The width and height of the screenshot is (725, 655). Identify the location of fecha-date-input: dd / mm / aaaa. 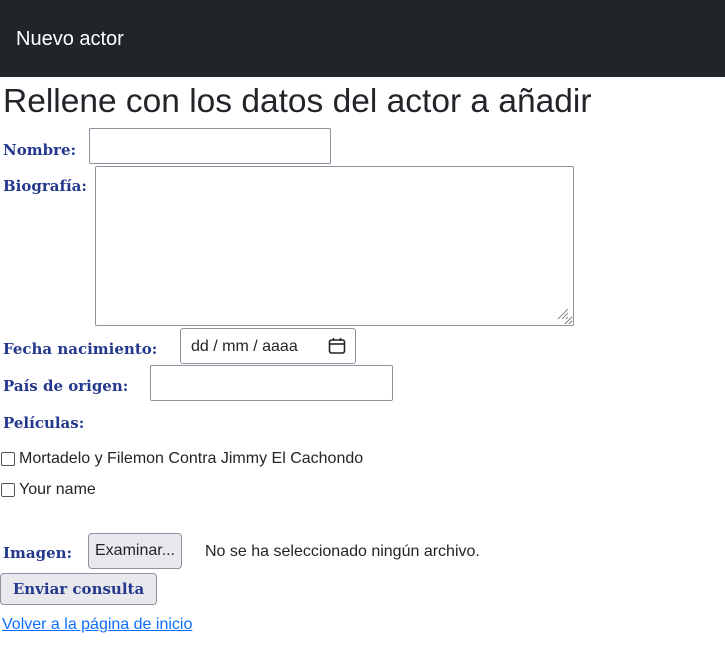
(268, 346).